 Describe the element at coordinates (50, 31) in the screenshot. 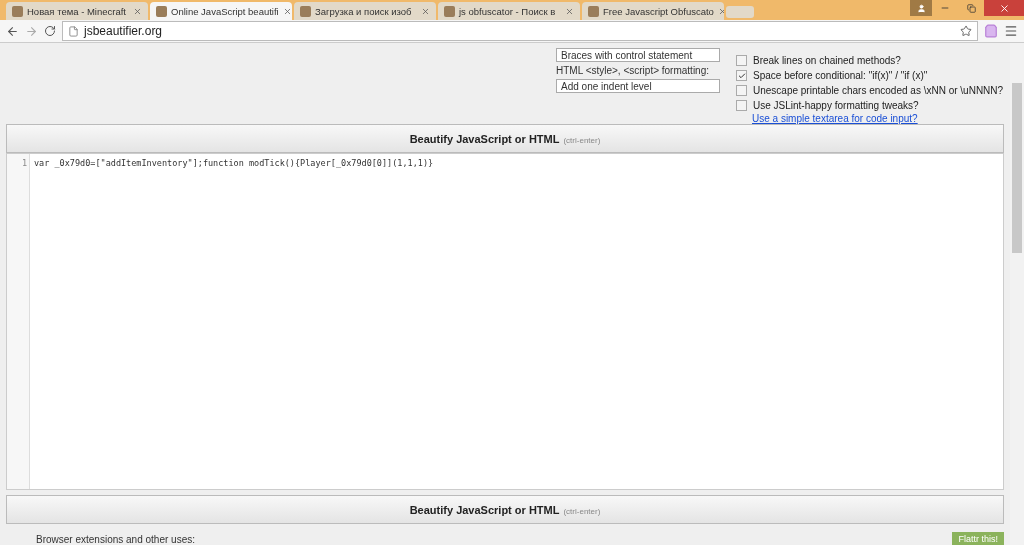

I see `reload-icon` at that location.